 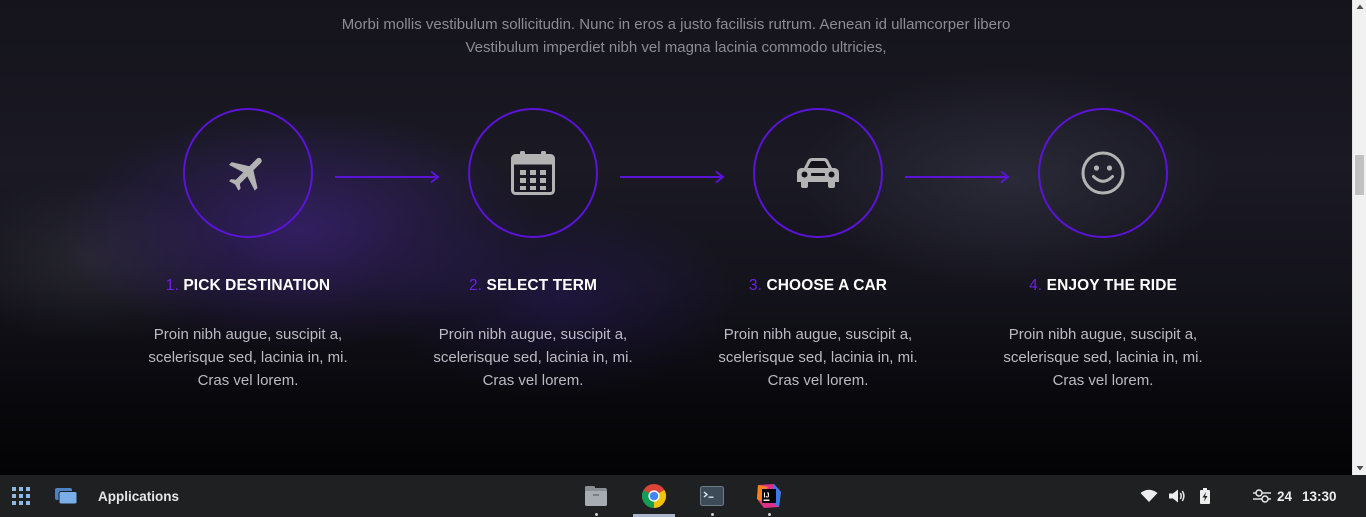 What do you see at coordinates (139, 496) in the screenshot?
I see `applications-label: Applications` at bounding box center [139, 496].